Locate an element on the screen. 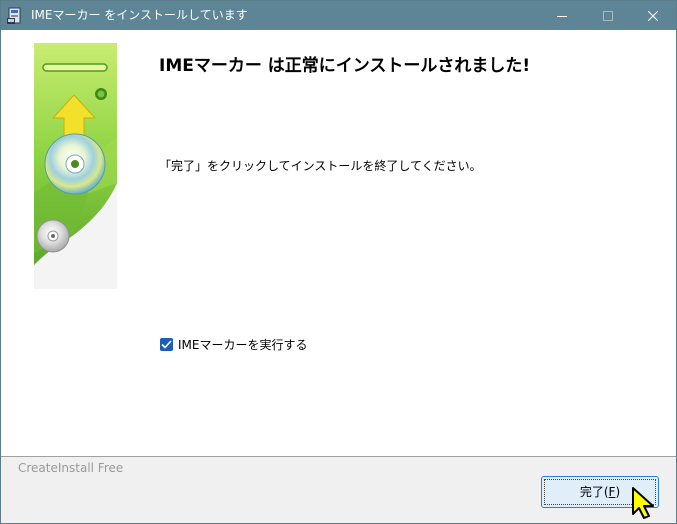 The height and width of the screenshot is (524, 677). footer-divider is located at coordinates (338, 456).